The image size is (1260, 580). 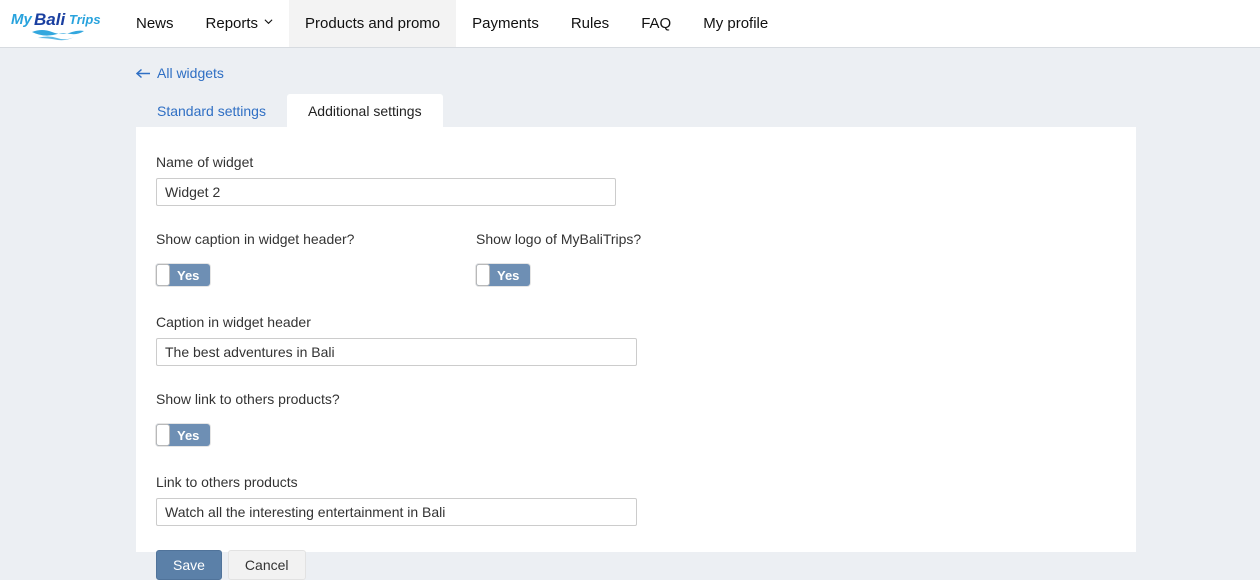 What do you see at coordinates (316, 259) in the screenshot?
I see `field-show-caption: Show caption in widget header? Yes` at bounding box center [316, 259].